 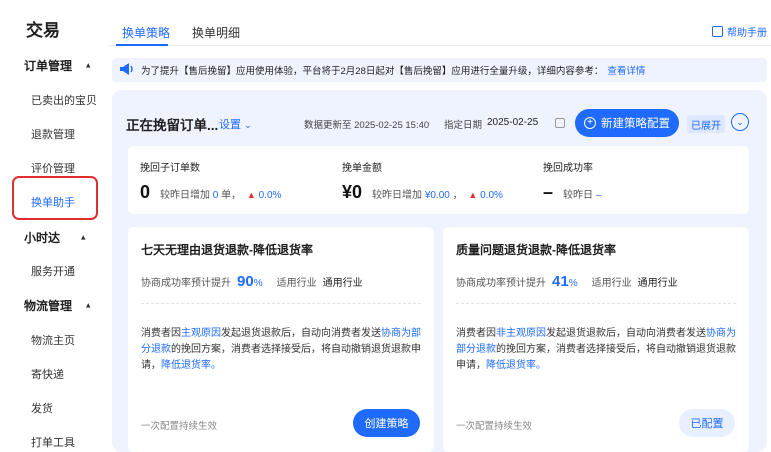 I want to click on tab-swap-strategy: 换单策略, so click(x=146, y=32).